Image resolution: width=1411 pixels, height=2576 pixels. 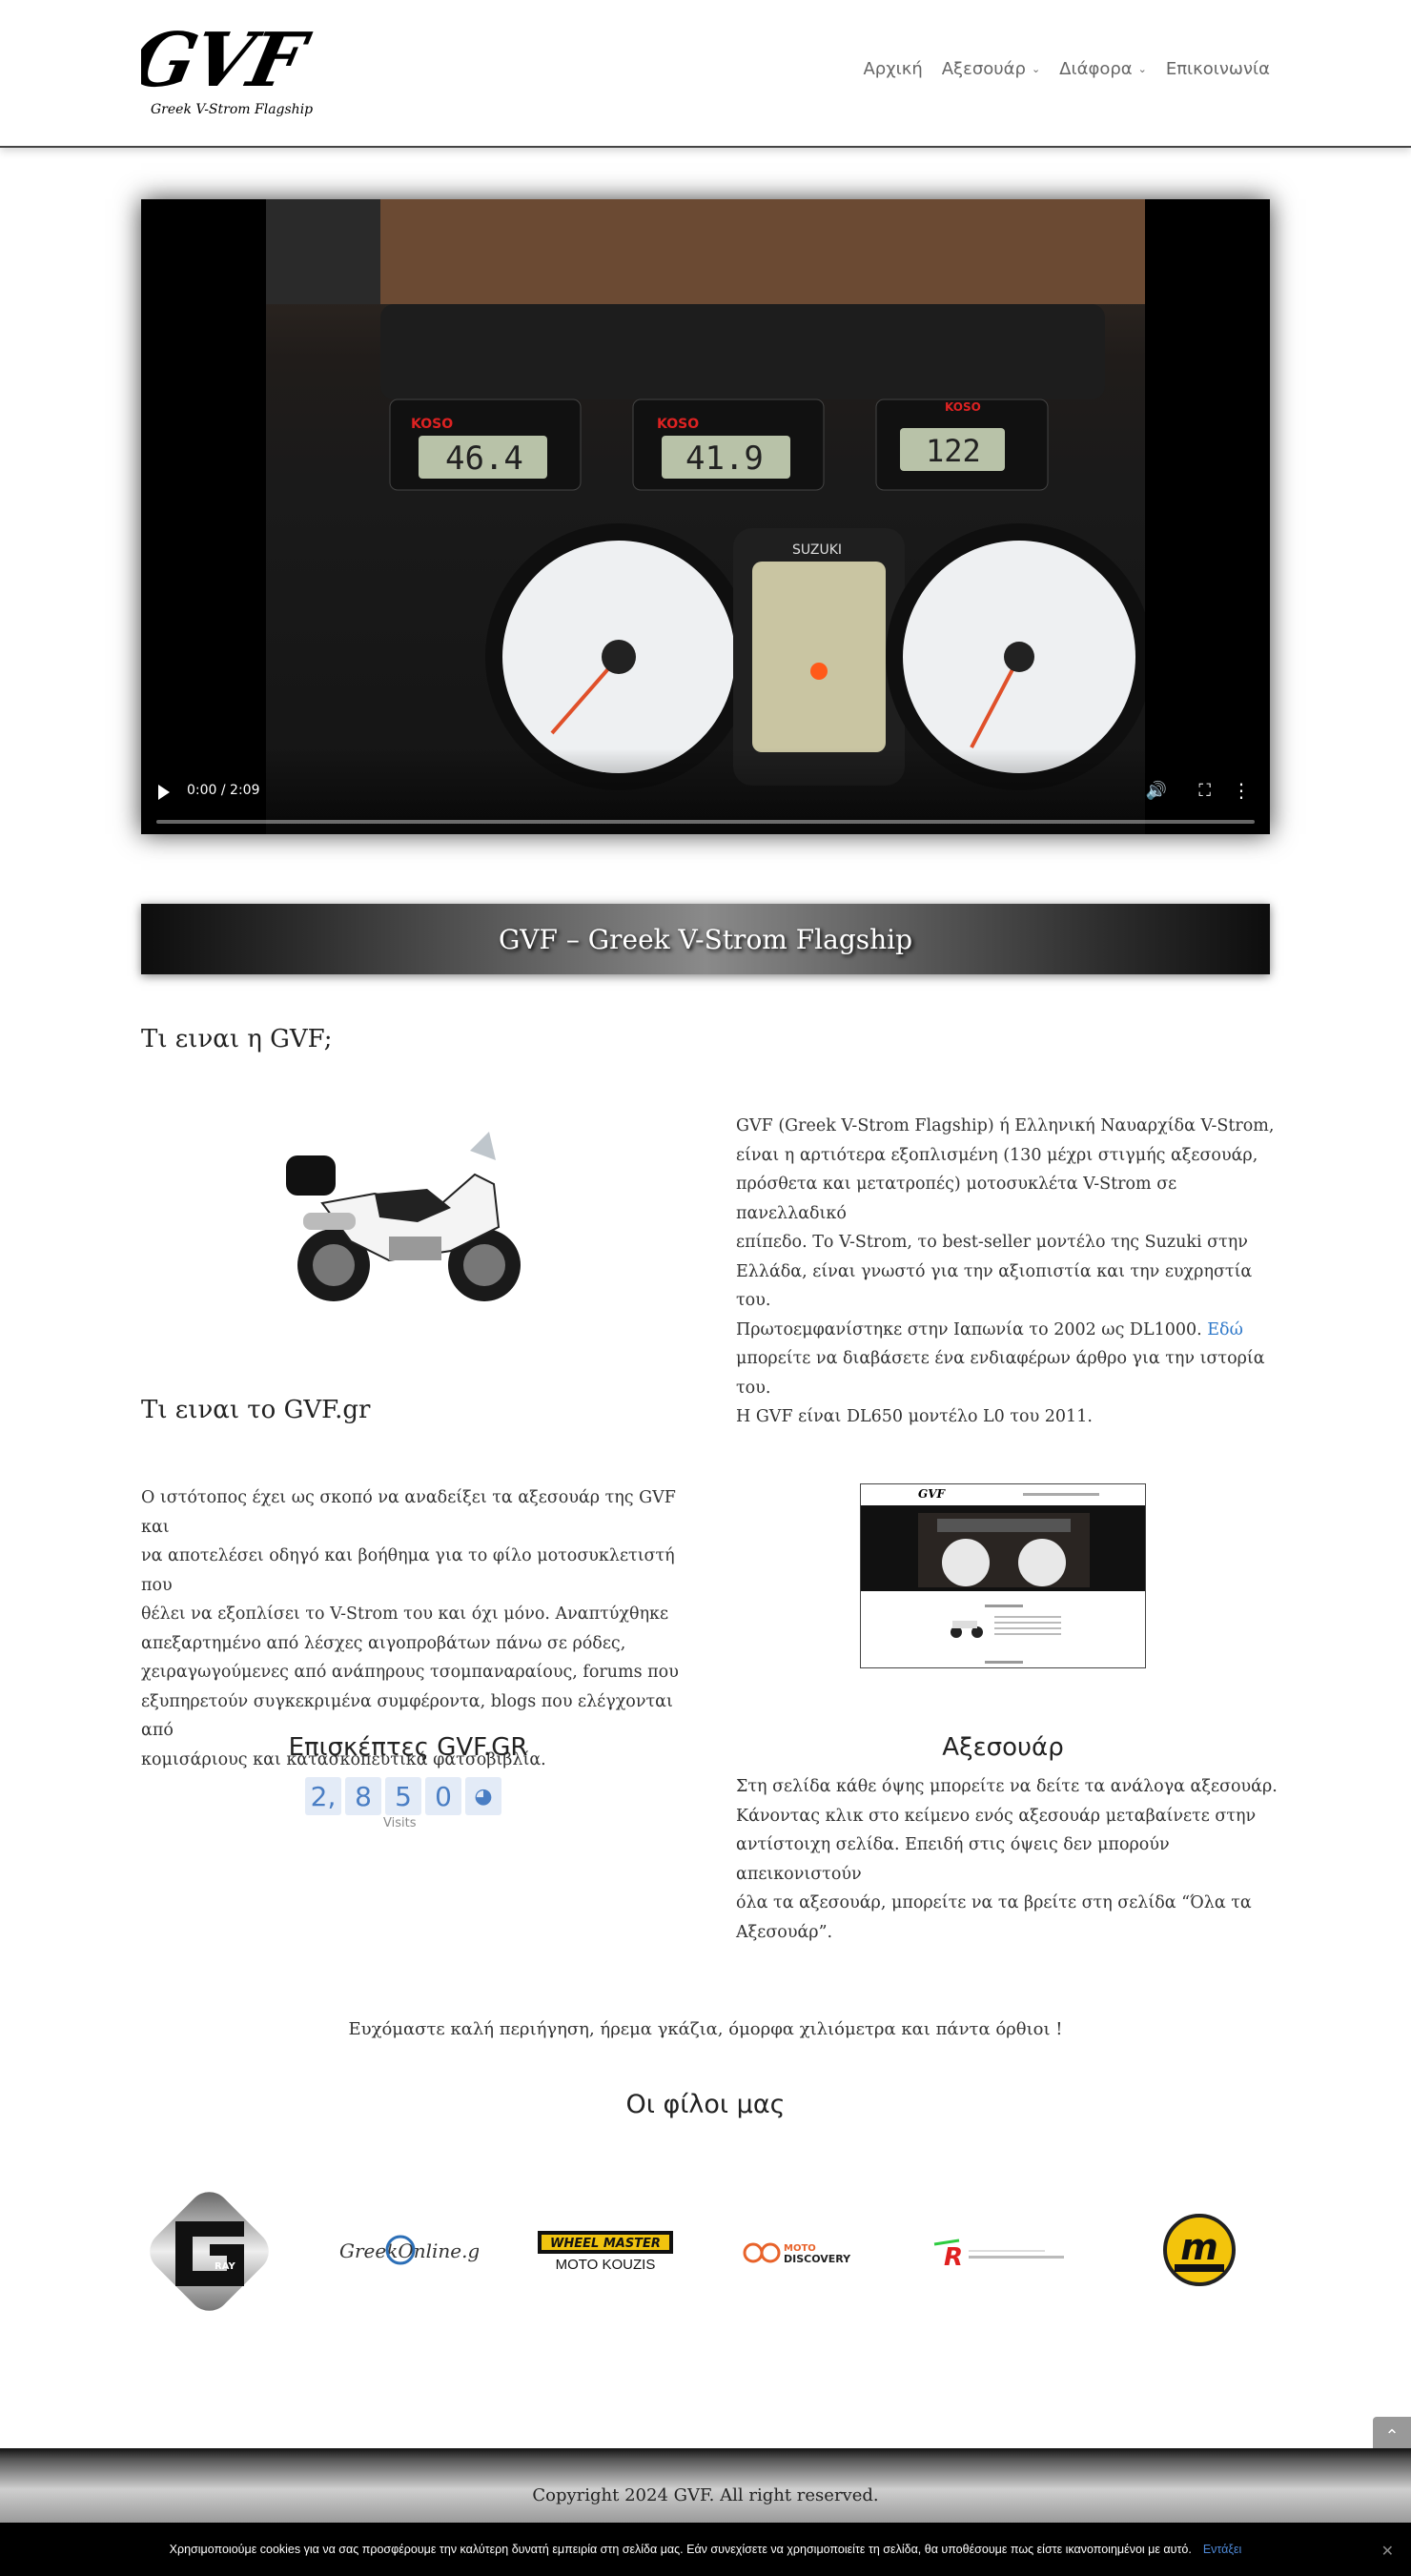 What do you see at coordinates (1057, 69) in the screenshot?
I see `main-nav: Αρχική Αξεσουάρ ⌄ Διάφορα ⌄ Επικοινωνία` at bounding box center [1057, 69].